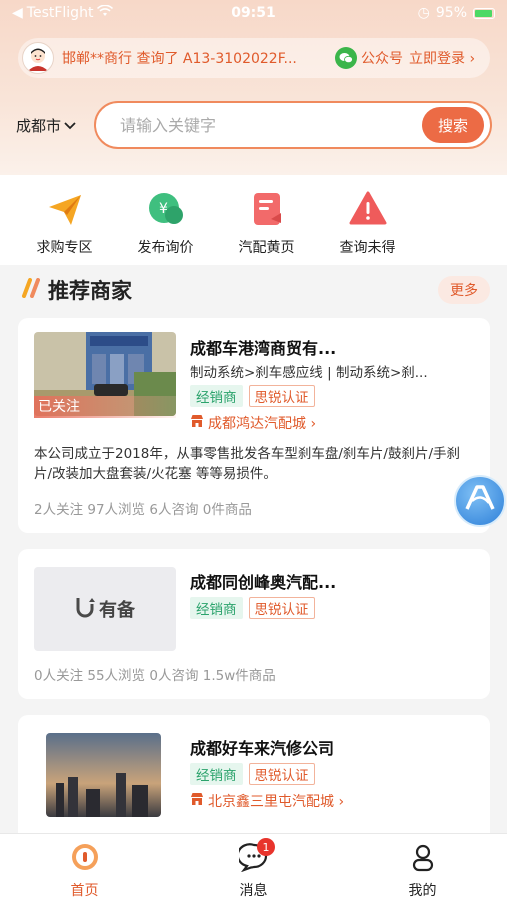  Describe the element at coordinates (105, 12) in the screenshot. I see `wifi-icon` at that location.